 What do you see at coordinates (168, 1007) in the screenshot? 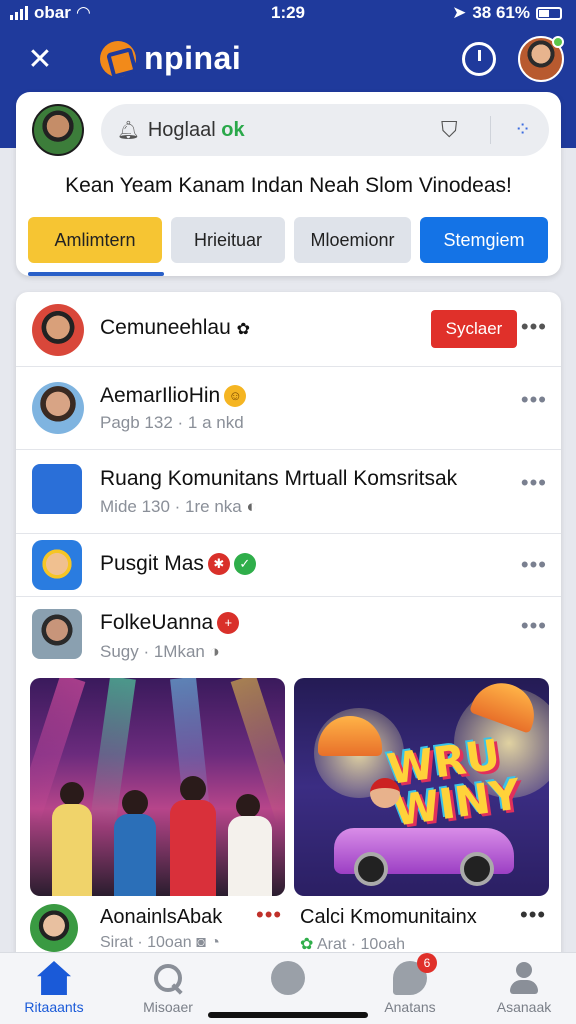
I see `tab-label: Misoaer` at bounding box center [168, 1007].